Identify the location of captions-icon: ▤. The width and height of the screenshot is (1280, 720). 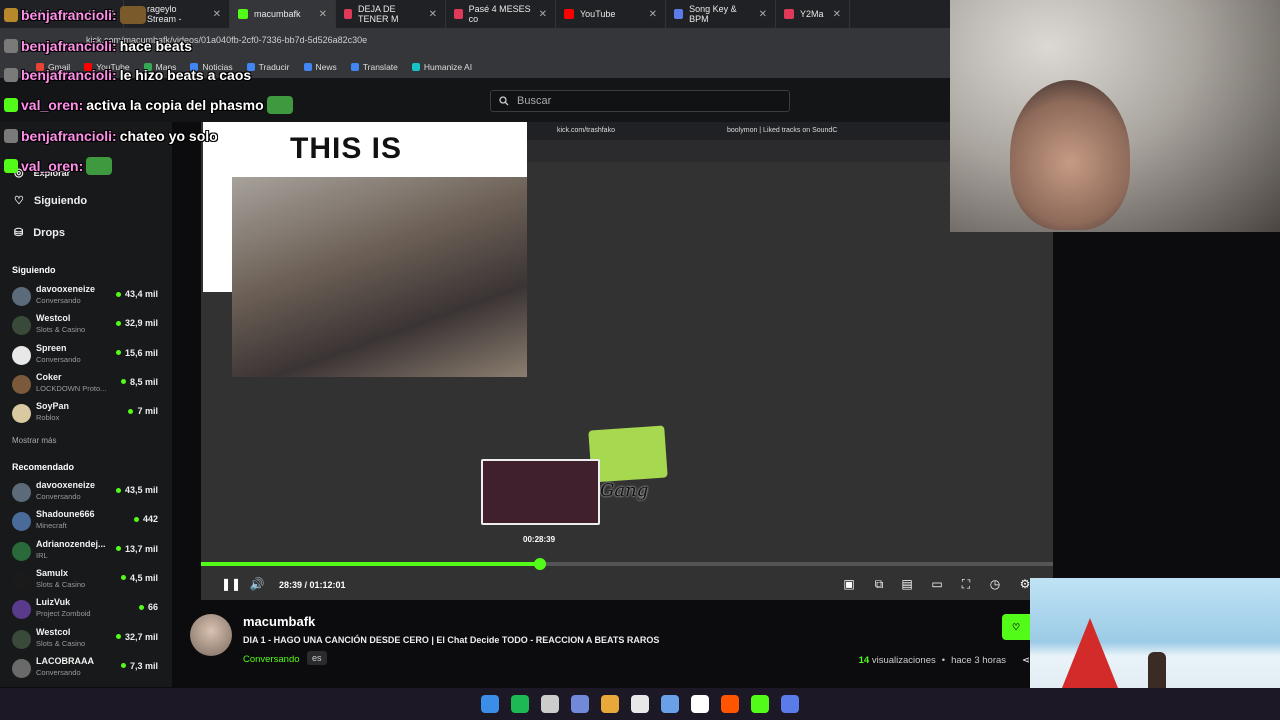
(907, 584).